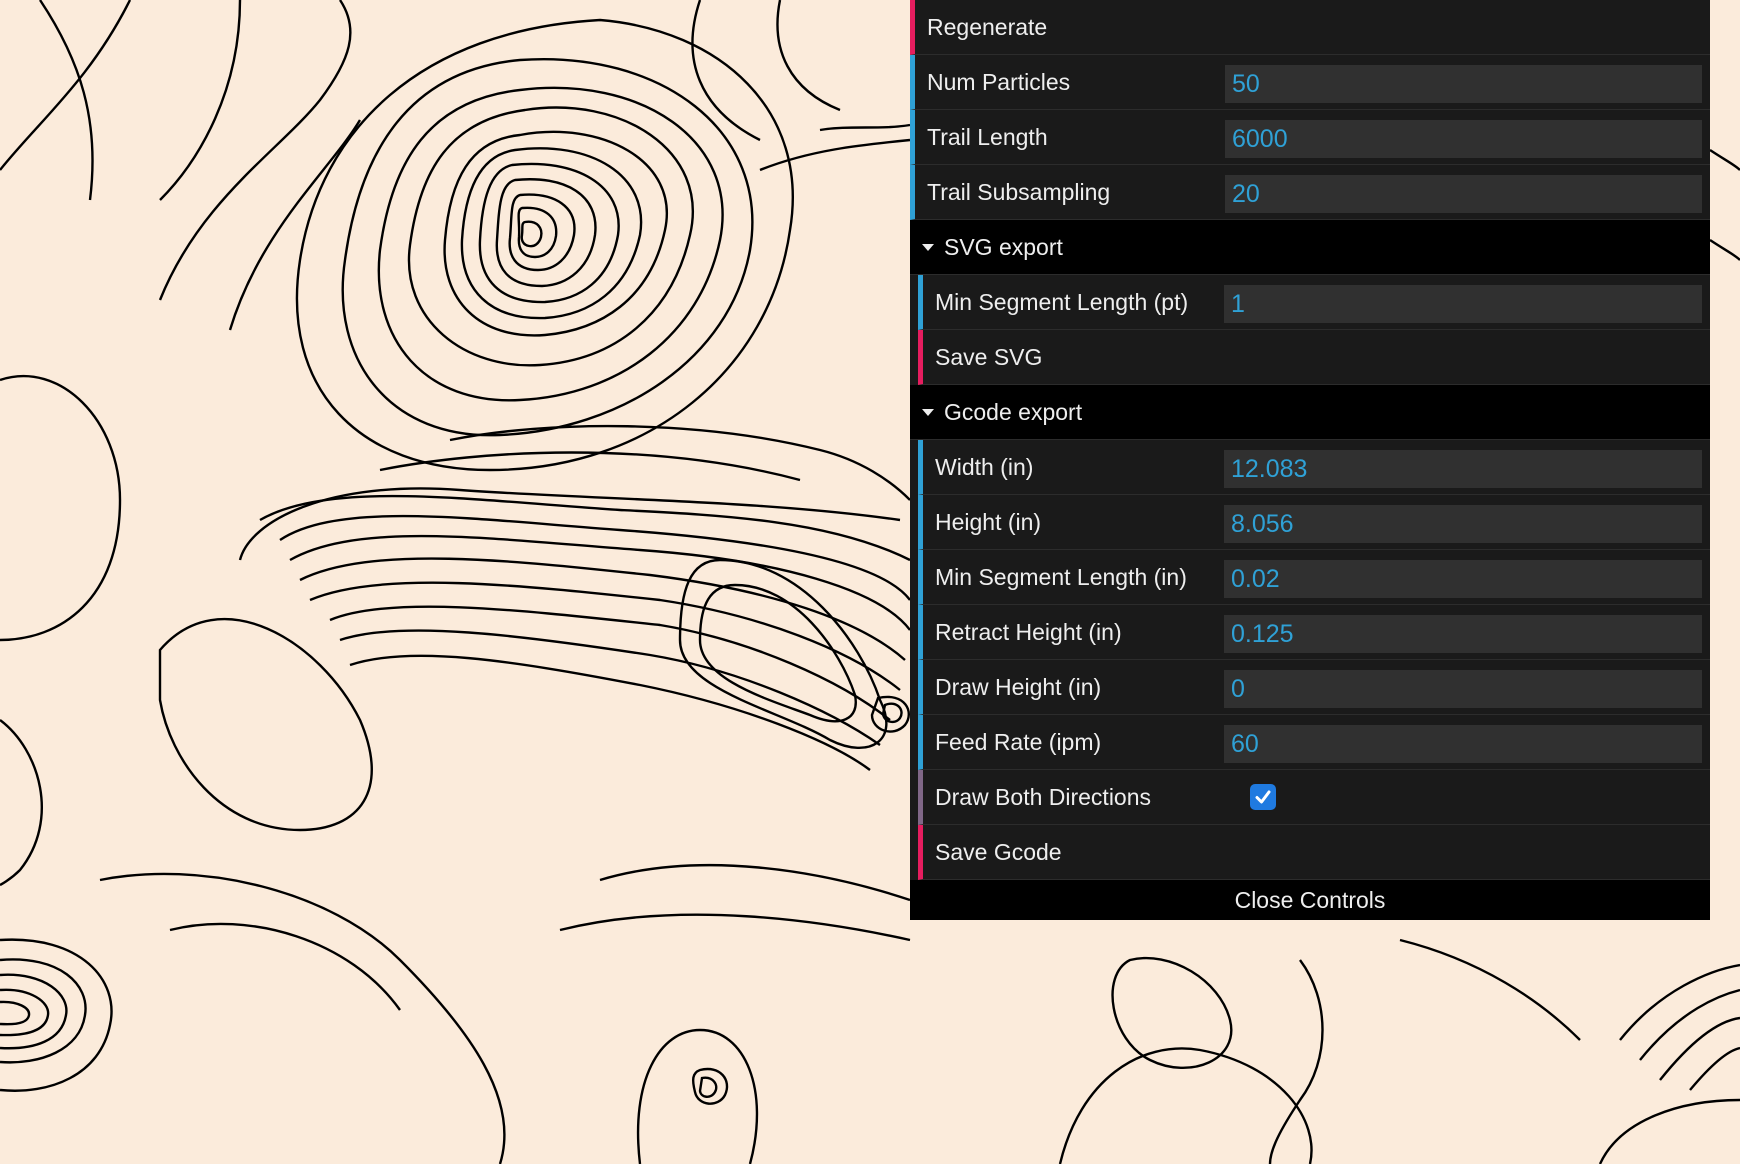 The image size is (1740, 1164). Describe the element at coordinates (56, 1015) in the screenshot. I see `spiral-bottom-left` at that location.